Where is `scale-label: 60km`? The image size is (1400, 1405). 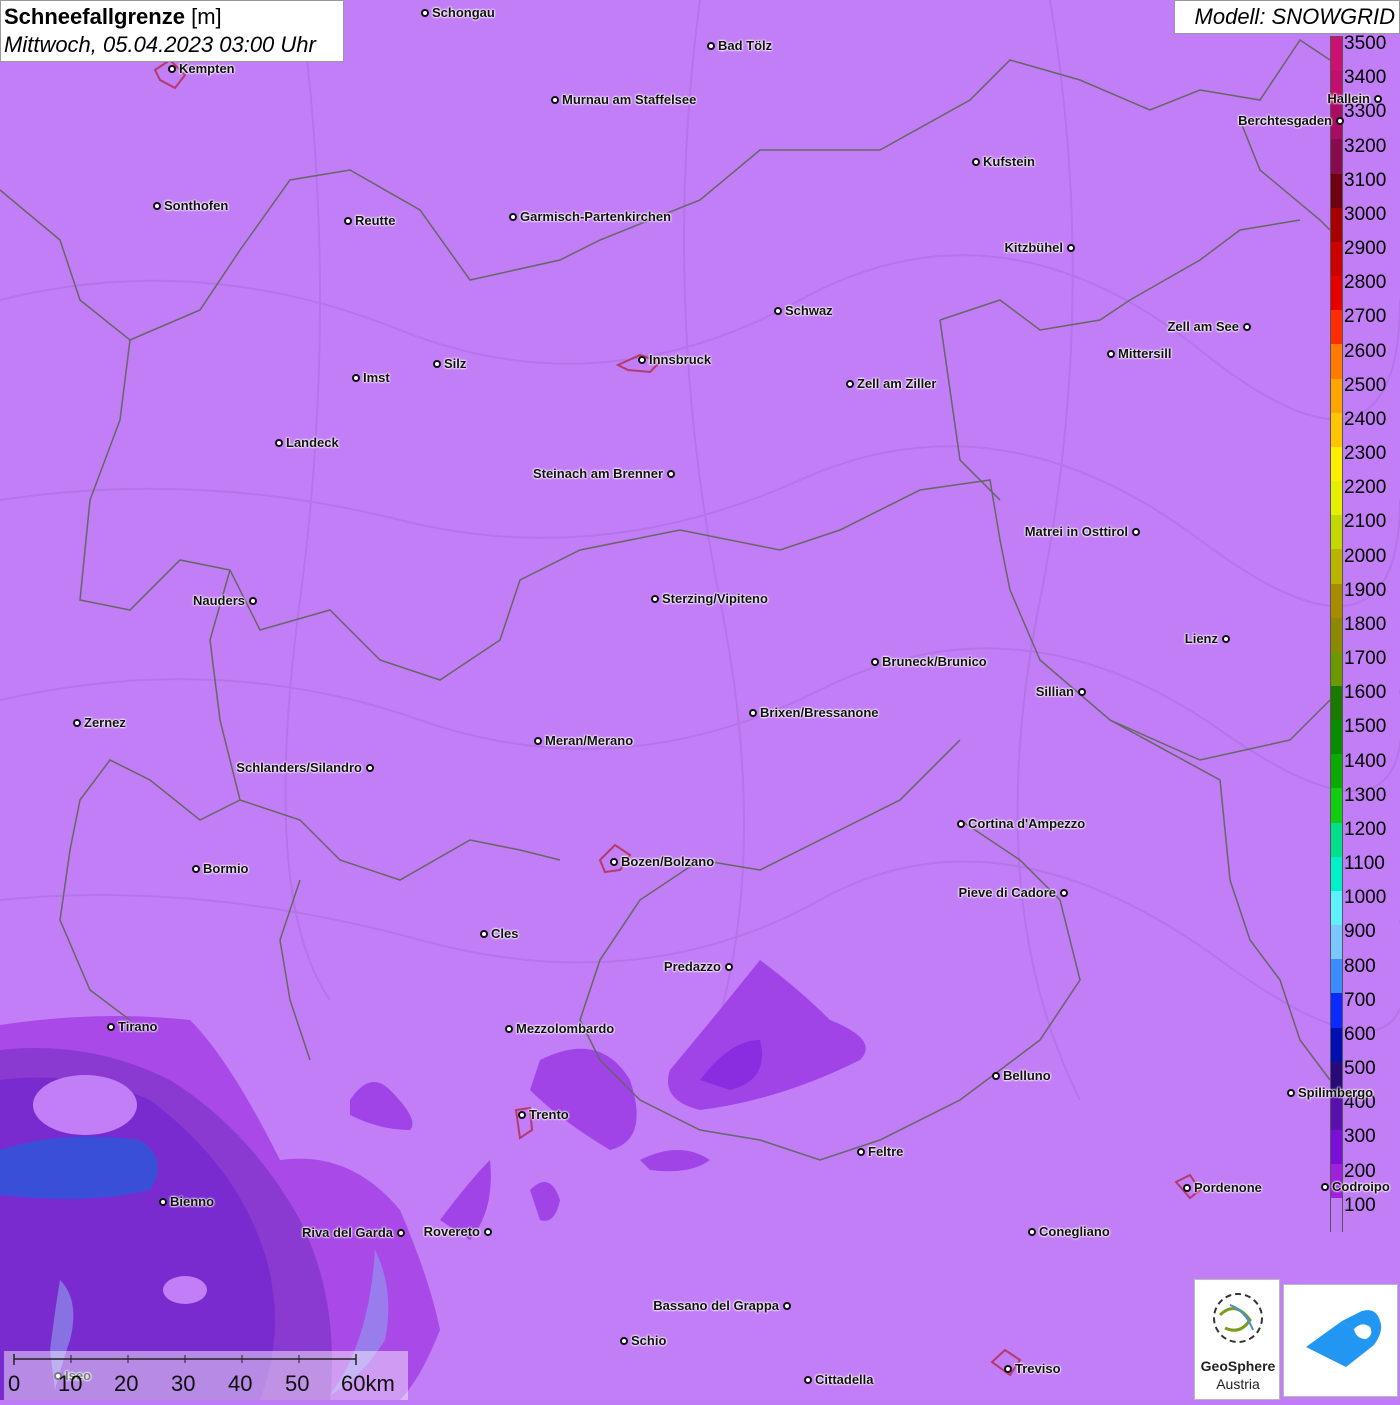 scale-label: 60km is located at coordinates (368, 1383).